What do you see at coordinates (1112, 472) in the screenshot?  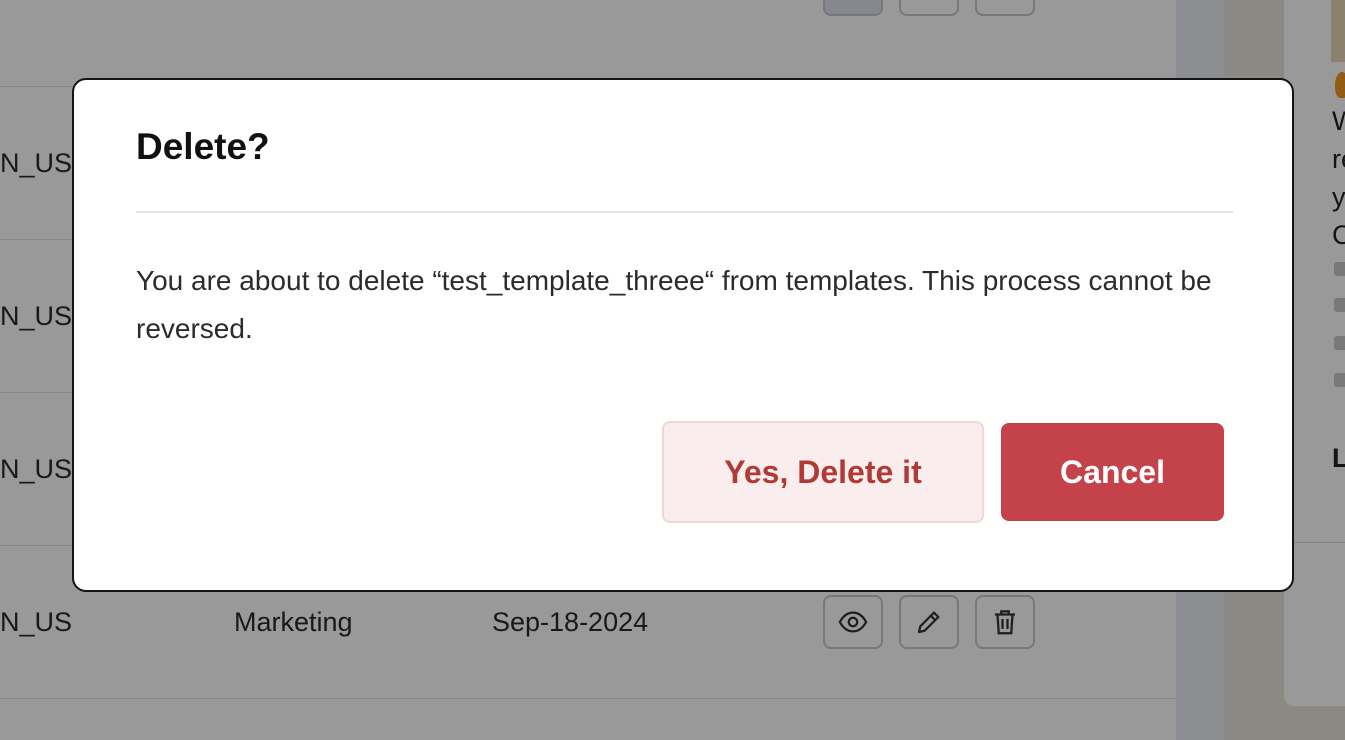 I see `cancel-button: Cancel` at bounding box center [1112, 472].